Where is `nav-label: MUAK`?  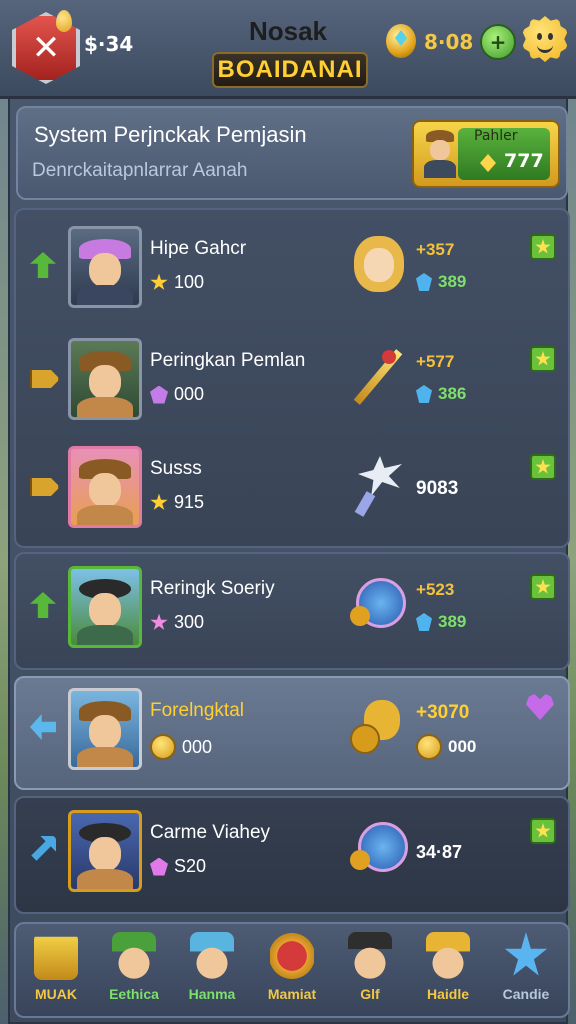 nav-label: MUAK is located at coordinates (56, 994).